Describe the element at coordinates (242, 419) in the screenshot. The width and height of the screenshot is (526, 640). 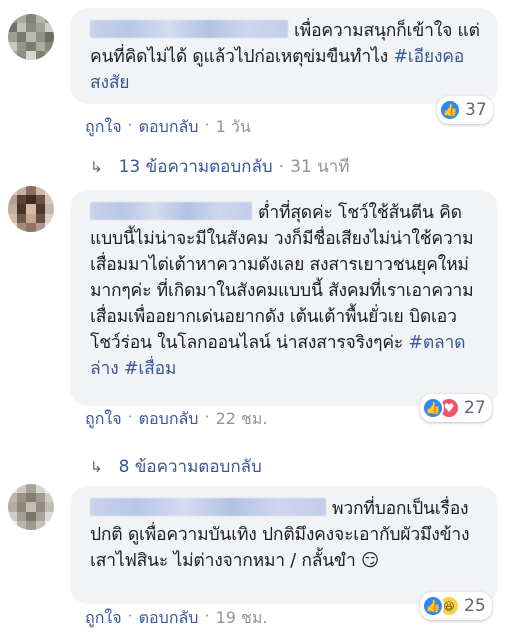
I see `timestamp: 22 ชม.` at that location.